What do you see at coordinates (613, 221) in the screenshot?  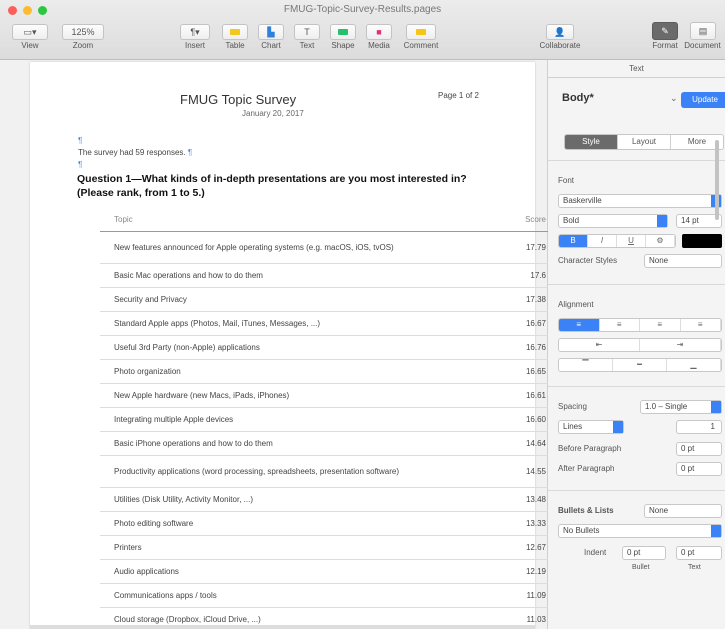 I see `typeface-select: Bold` at bounding box center [613, 221].